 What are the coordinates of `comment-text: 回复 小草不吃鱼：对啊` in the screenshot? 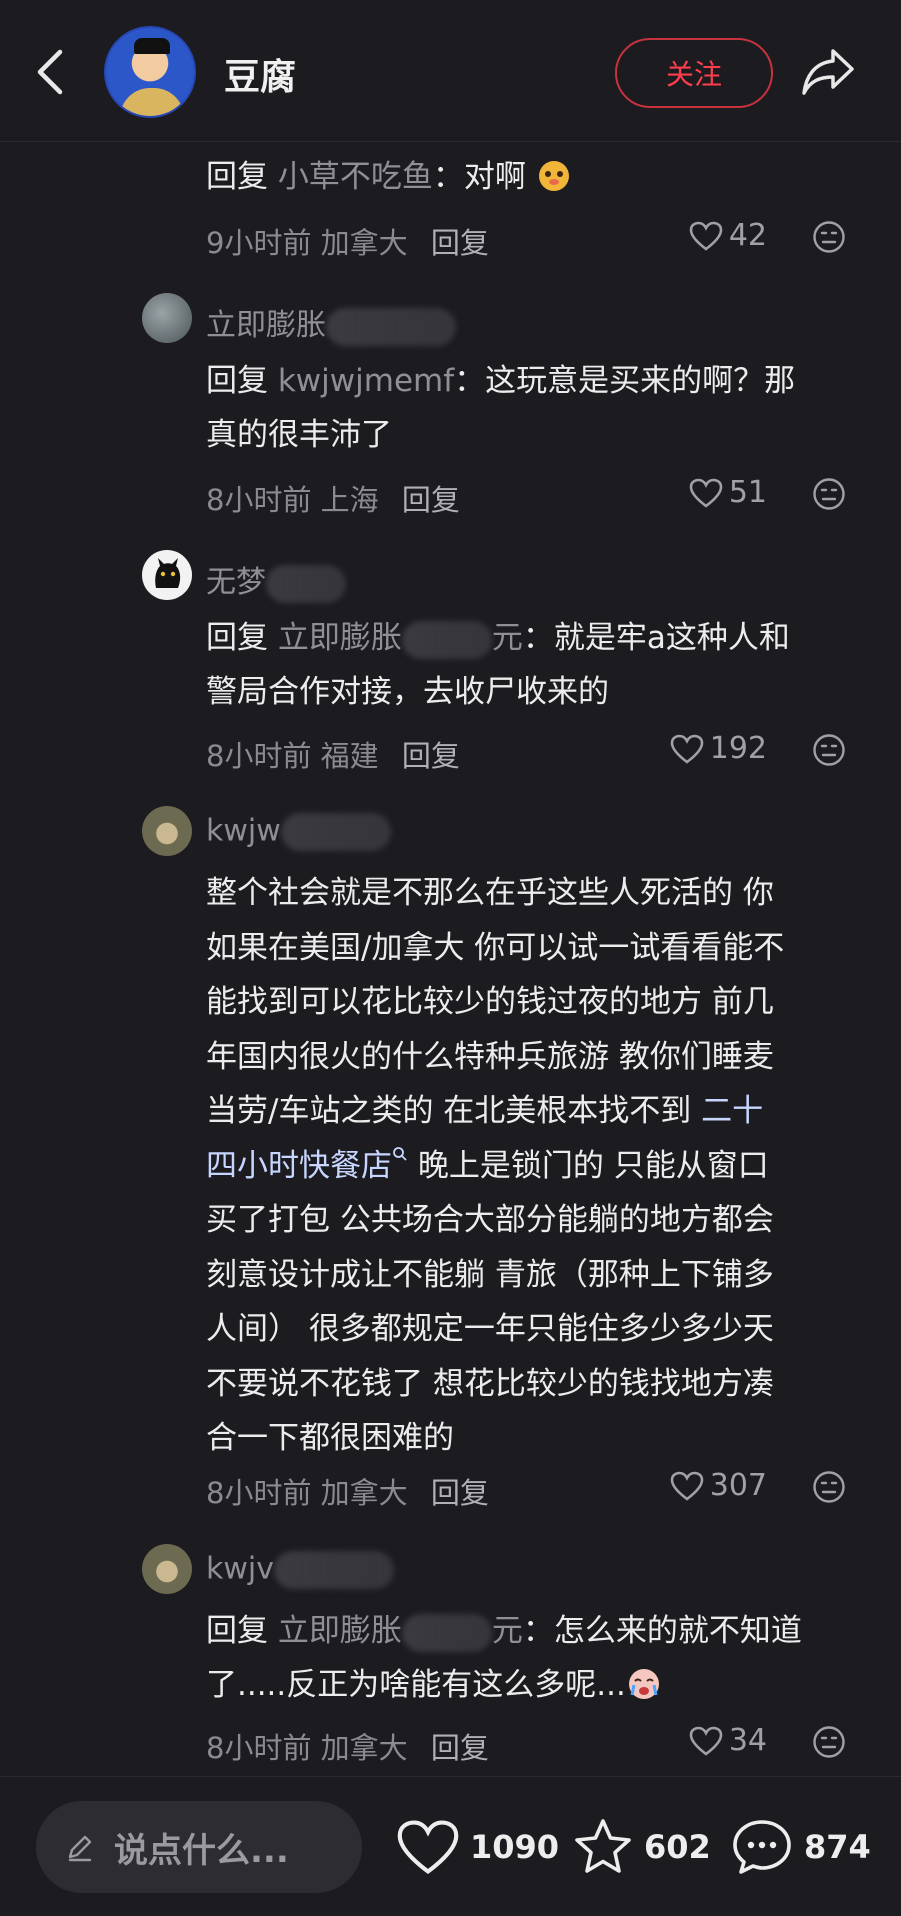 It's located at (536, 177).